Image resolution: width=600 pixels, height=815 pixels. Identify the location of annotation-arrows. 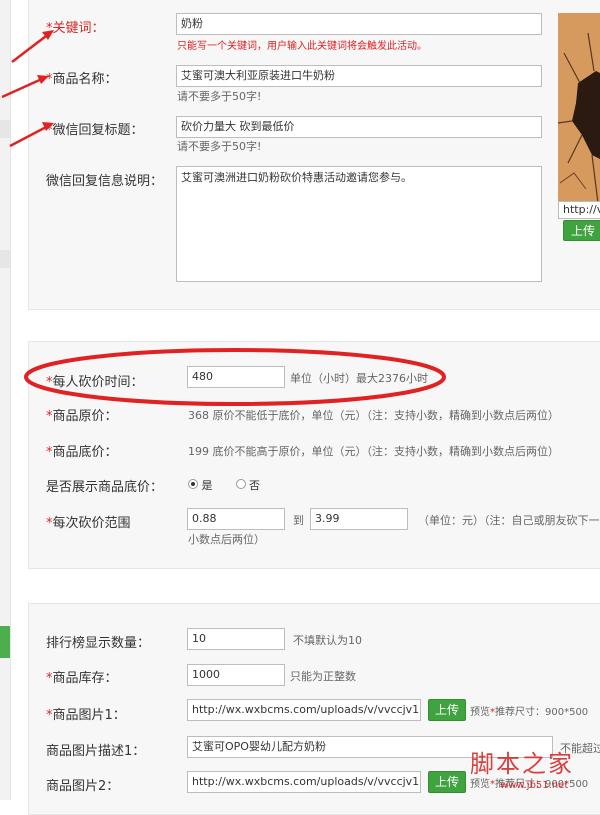
(27, 89).